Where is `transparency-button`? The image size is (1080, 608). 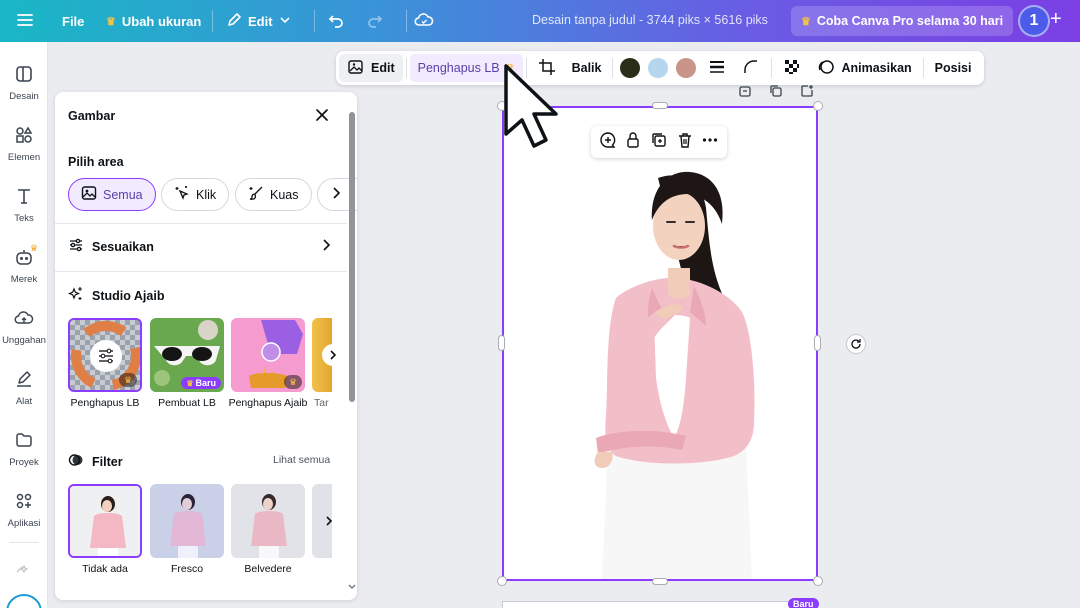
transparency-button is located at coordinates (792, 68).